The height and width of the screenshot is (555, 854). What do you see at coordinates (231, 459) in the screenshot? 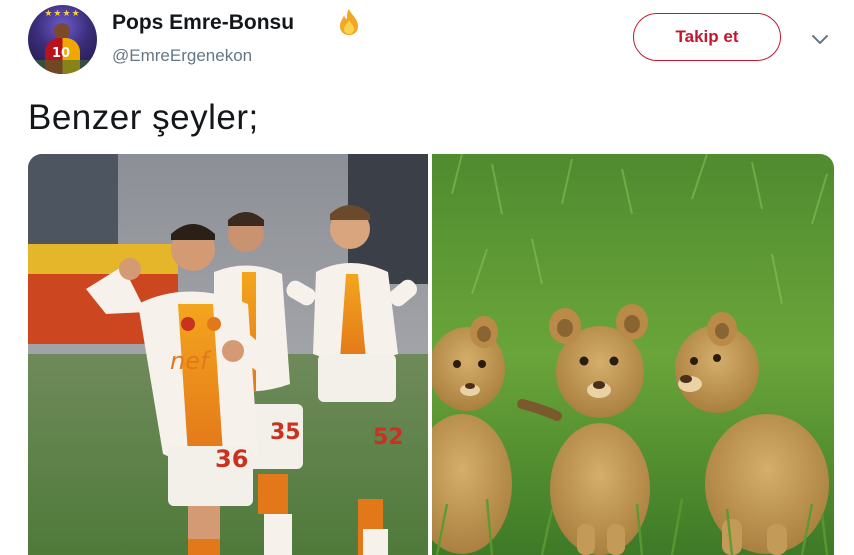
I see `jersey-number-36: 36` at bounding box center [231, 459].